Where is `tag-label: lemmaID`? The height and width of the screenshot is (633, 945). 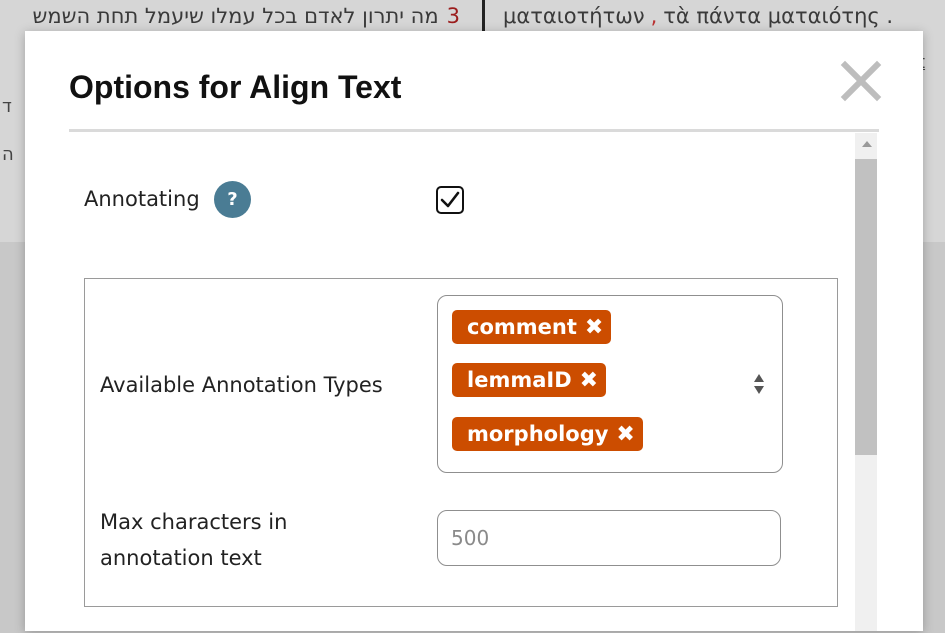
tag-label: lemmaID is located at coordinates (519, 380).